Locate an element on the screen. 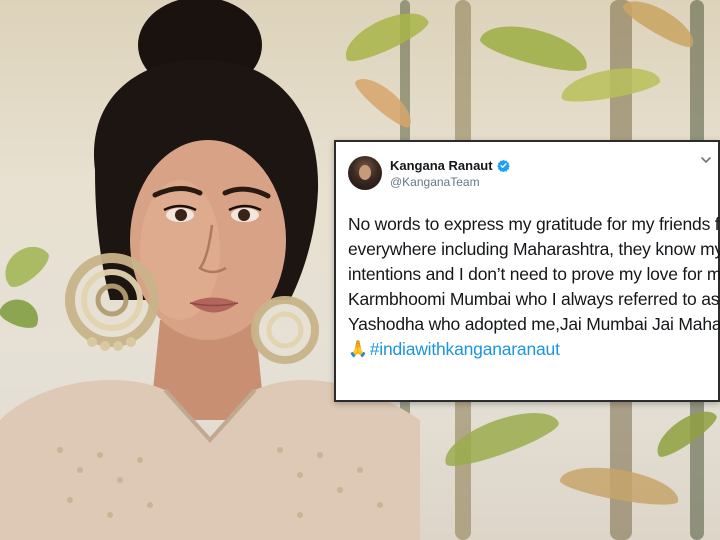 This screenshot has width=720, height=540. chevron-down-icon is located at coordinates (706, 160).